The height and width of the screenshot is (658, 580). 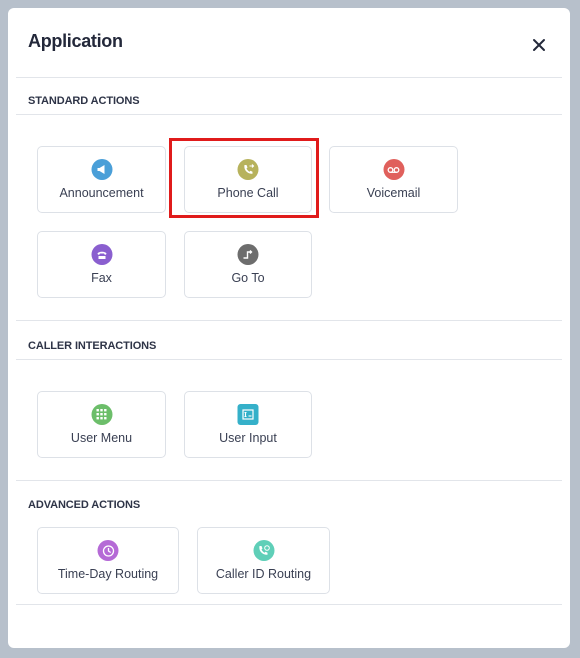 I want to click on dialog-title: Application, so click(x=75, y=41).